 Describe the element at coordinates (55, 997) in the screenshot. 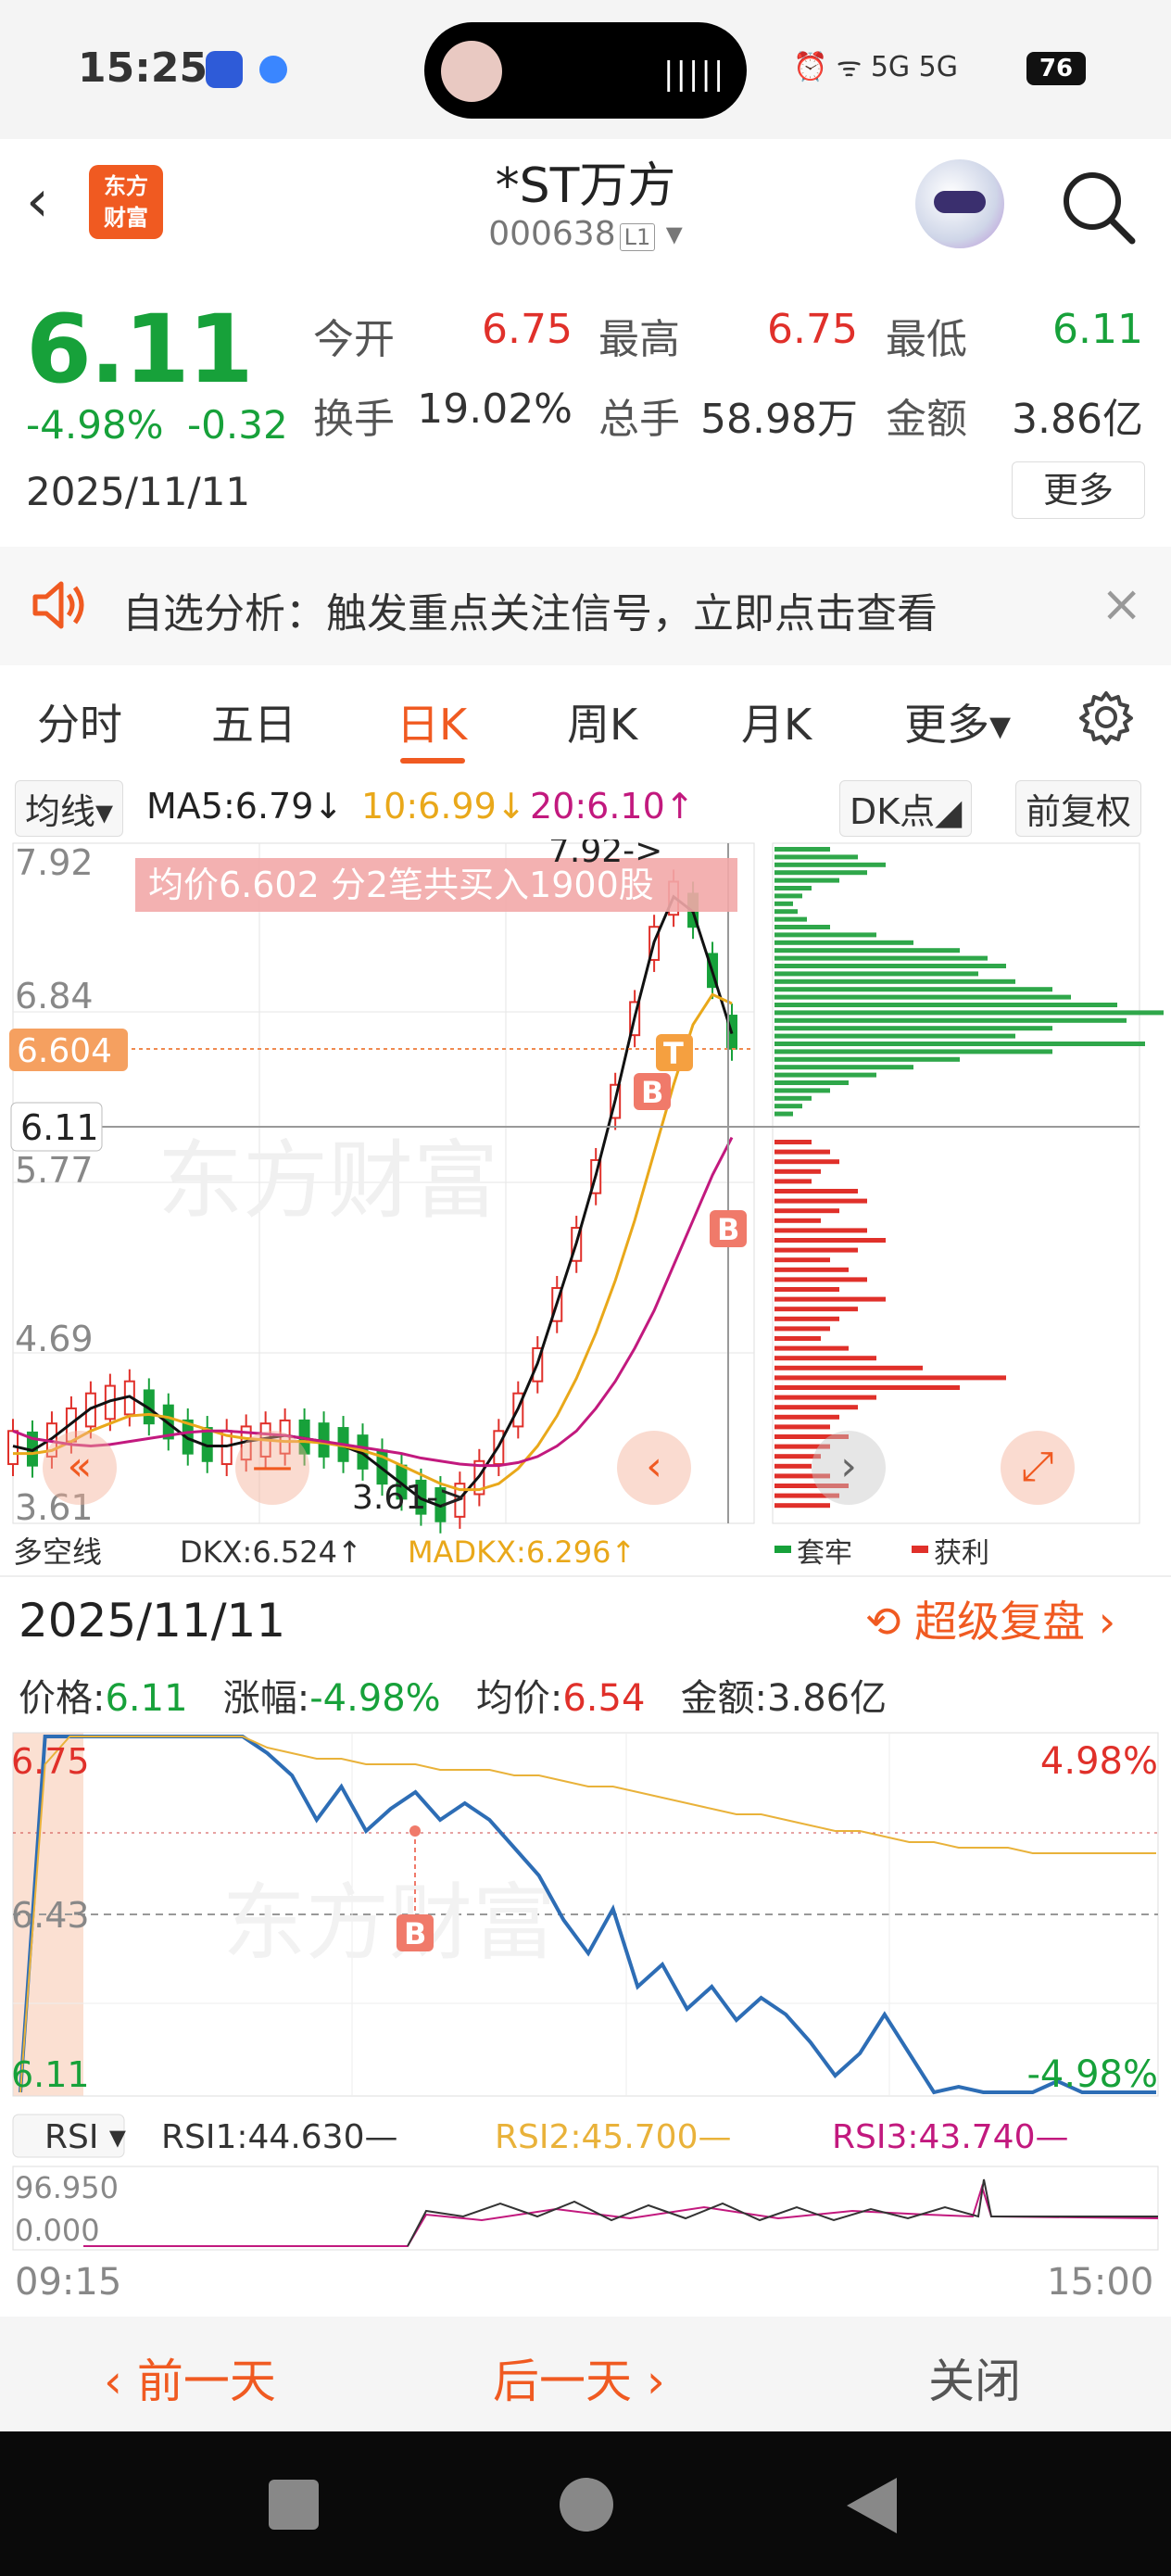

I see `y-axis-label: 6.84` at that location.